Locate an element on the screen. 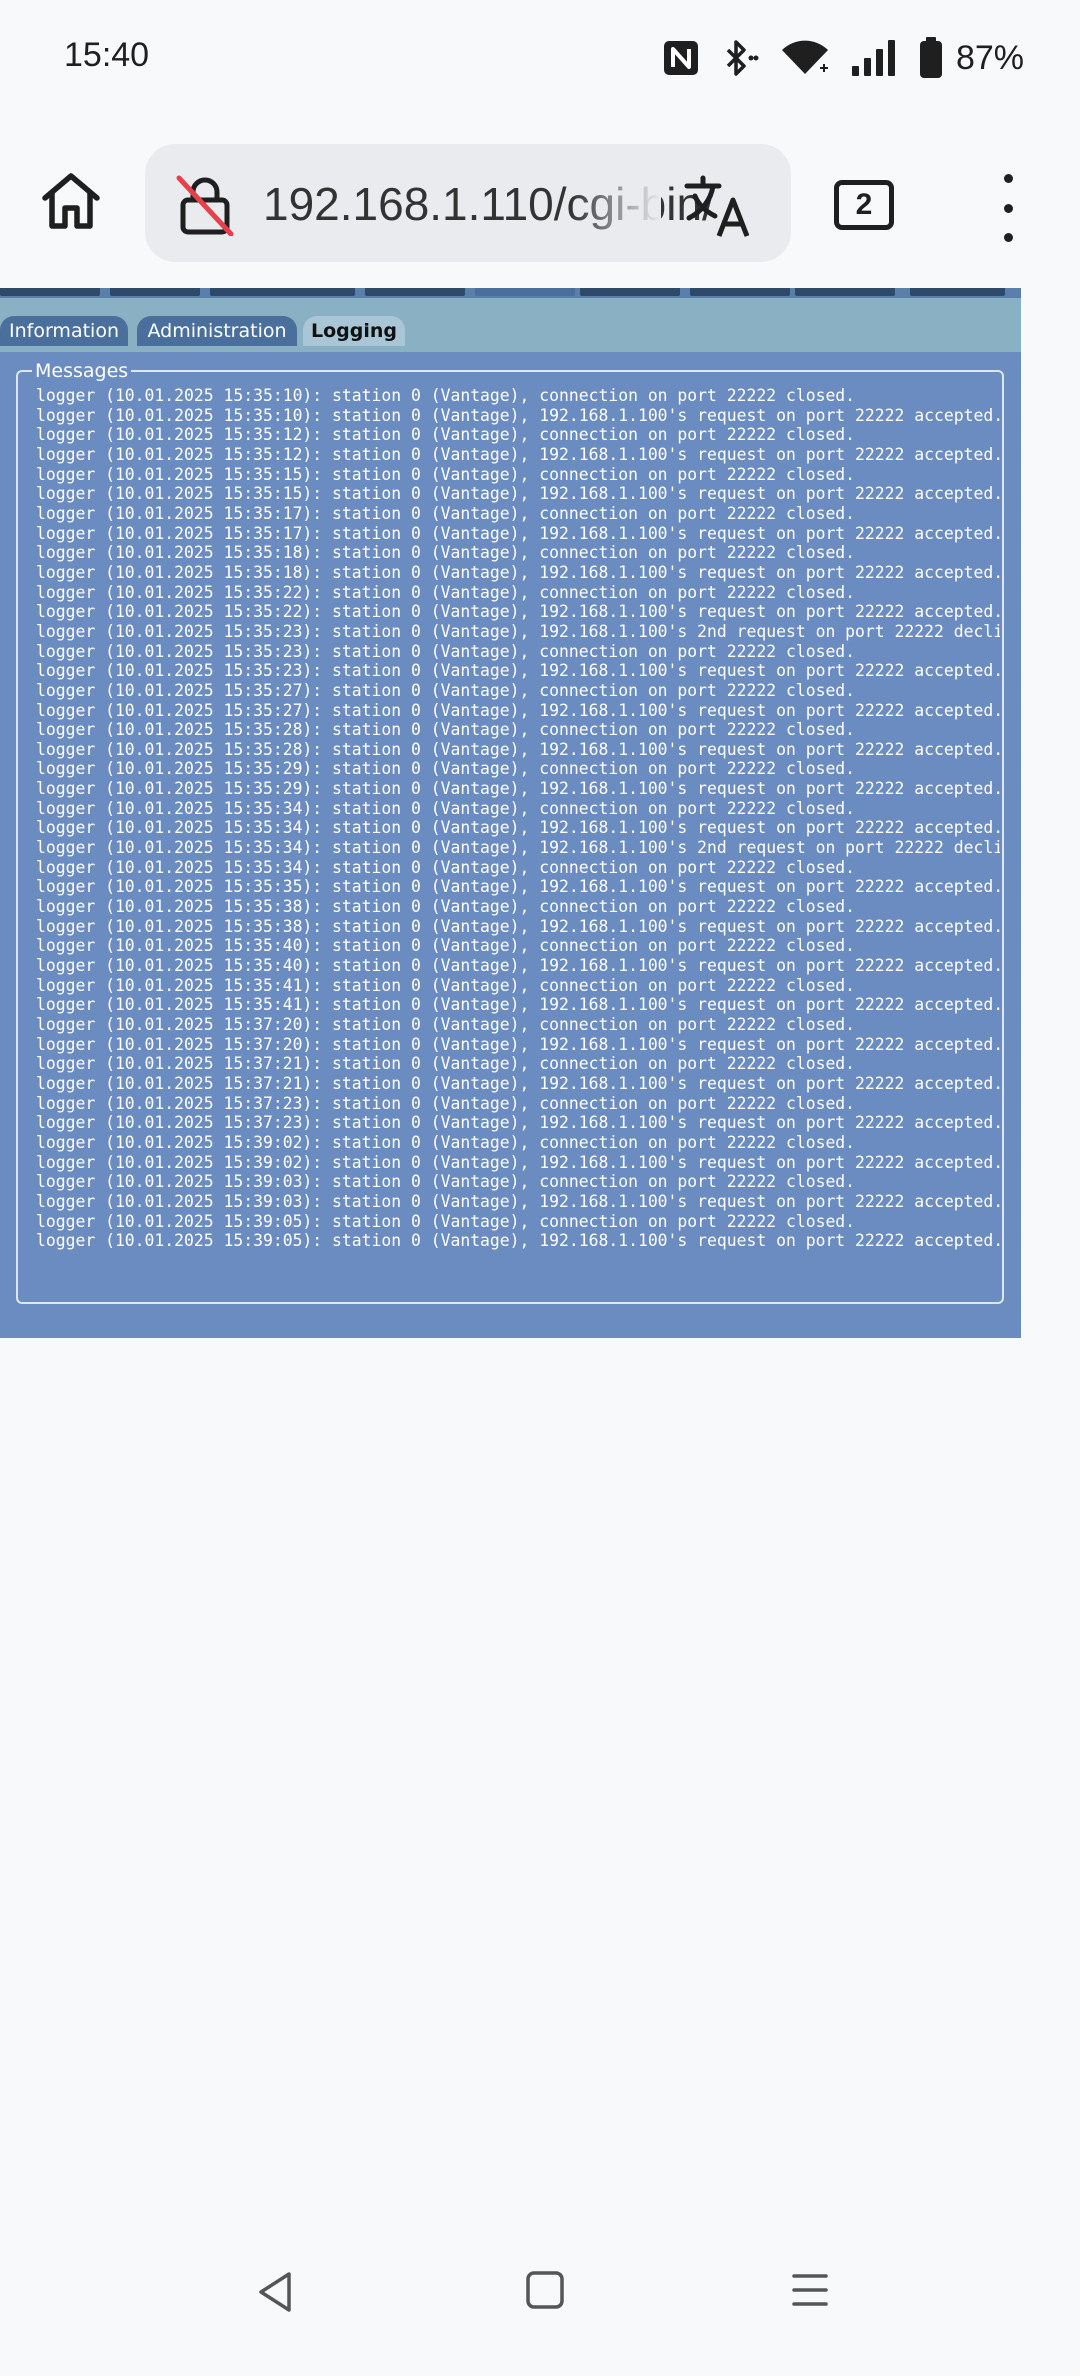  battery-percent: 87% is located at coordinates (989, 57).